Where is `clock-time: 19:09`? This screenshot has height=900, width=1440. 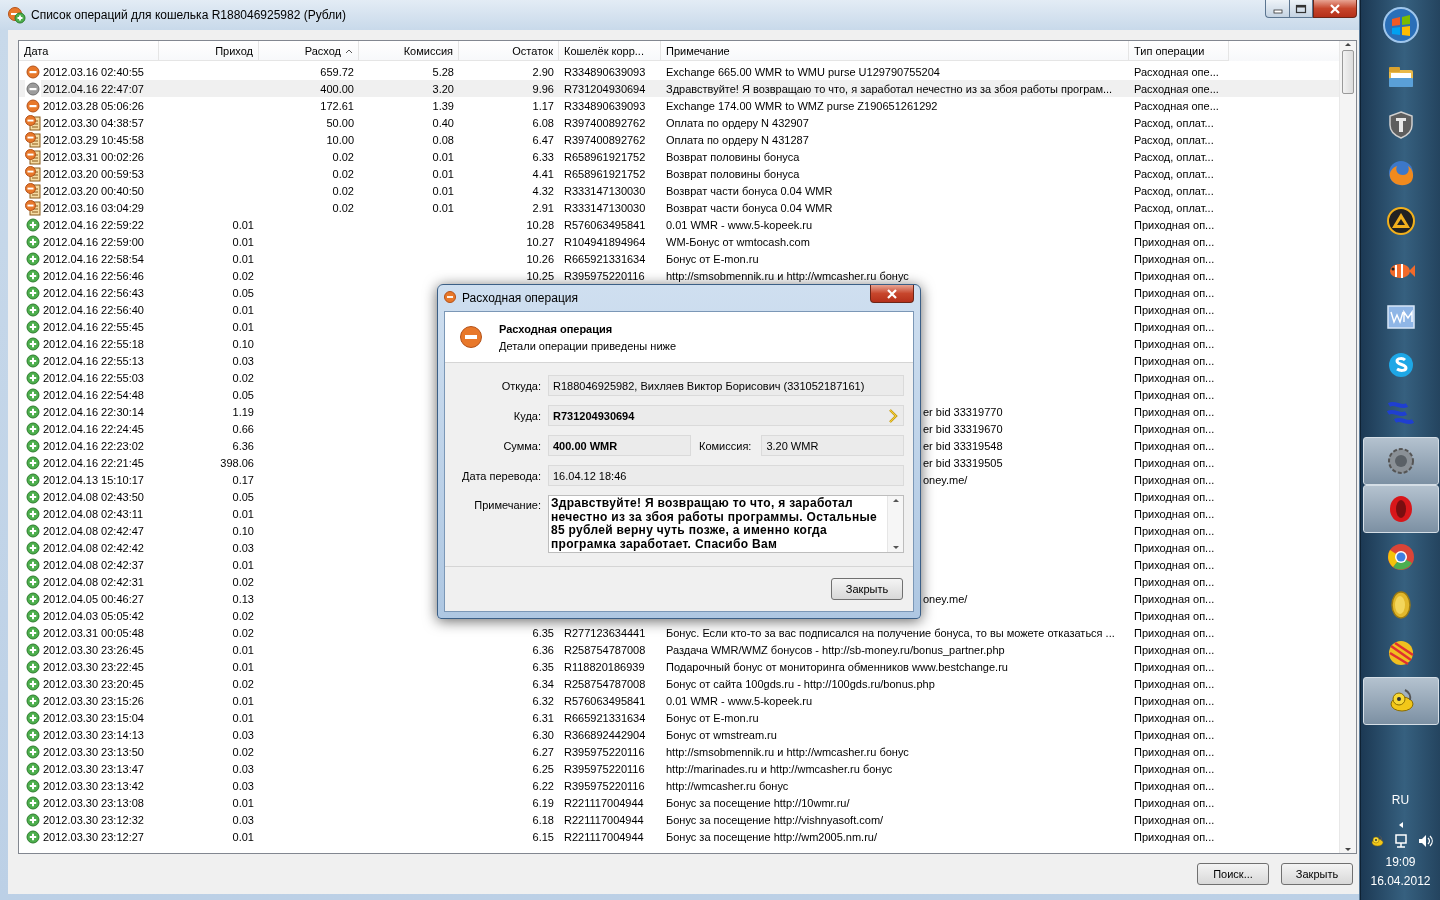 clock-time: 19:09 is located at coordinates (1400, 862).